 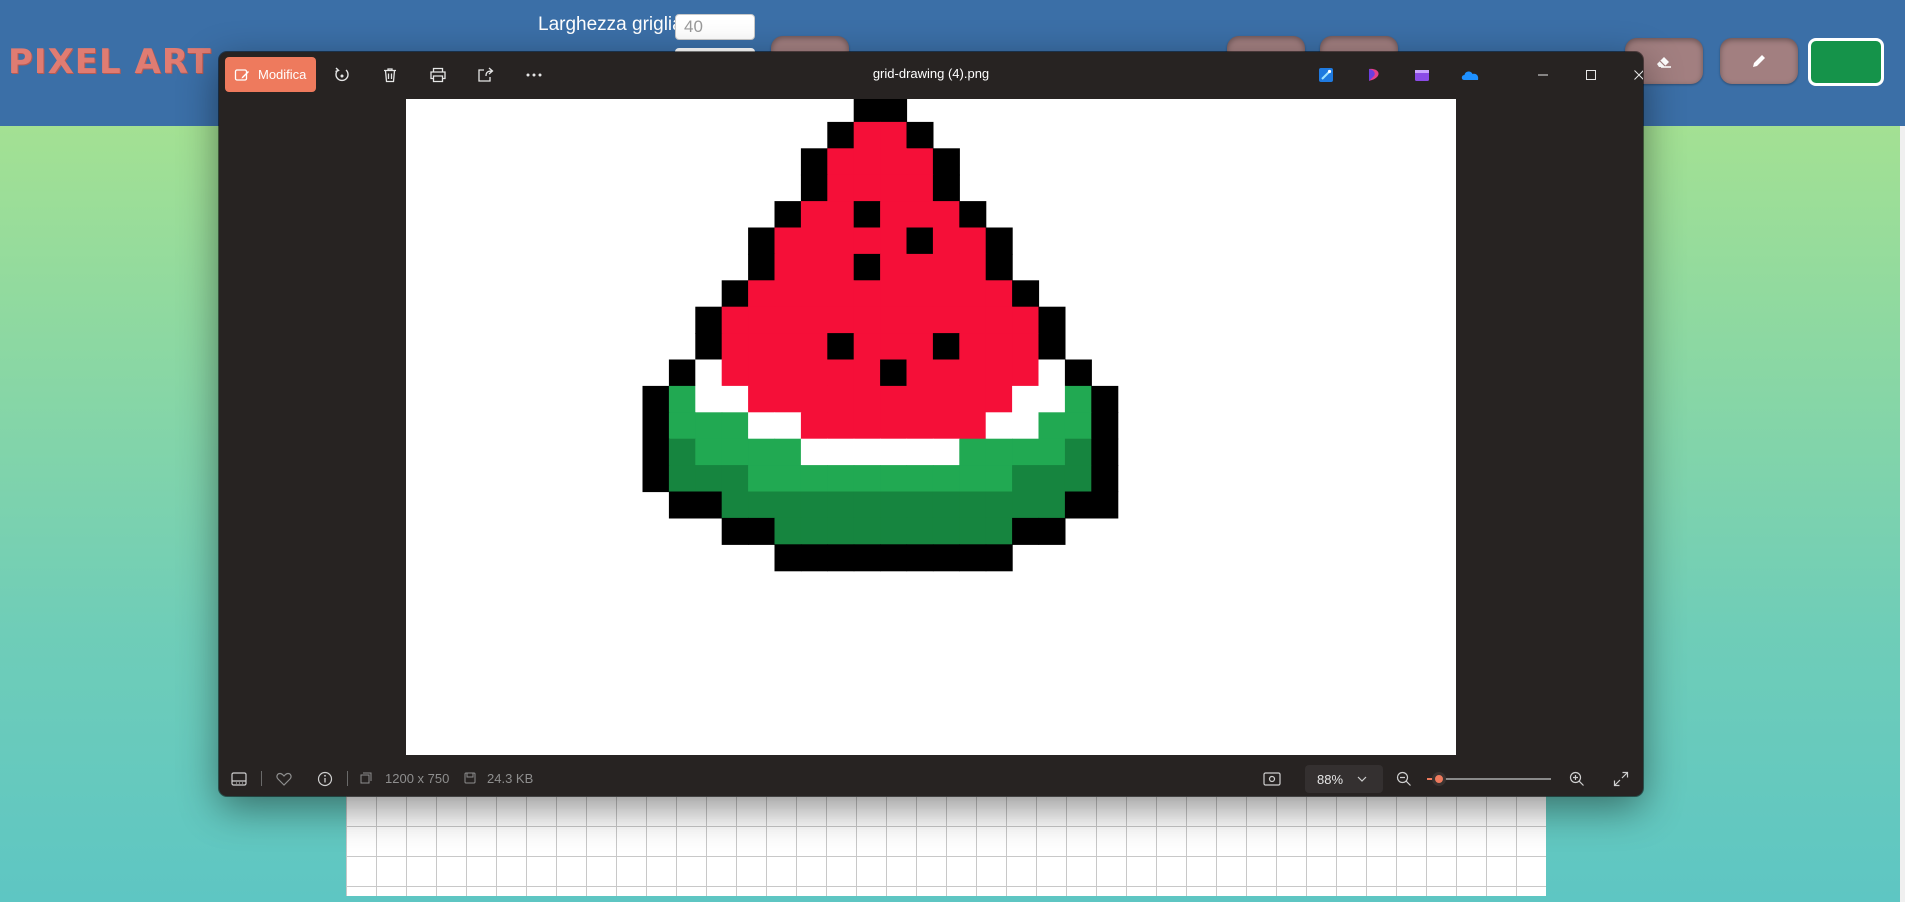 I want to click on pencil-icon, so click(x=1759, y=61).